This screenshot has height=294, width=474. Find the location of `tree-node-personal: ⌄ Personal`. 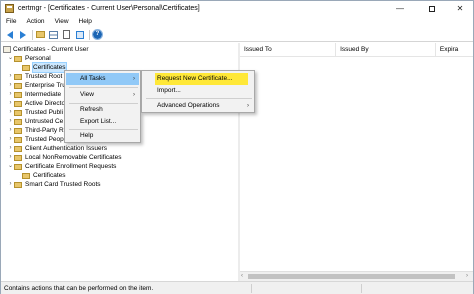

tree-node-personal: ⌄ Personal is located at coordinates (29, 58).